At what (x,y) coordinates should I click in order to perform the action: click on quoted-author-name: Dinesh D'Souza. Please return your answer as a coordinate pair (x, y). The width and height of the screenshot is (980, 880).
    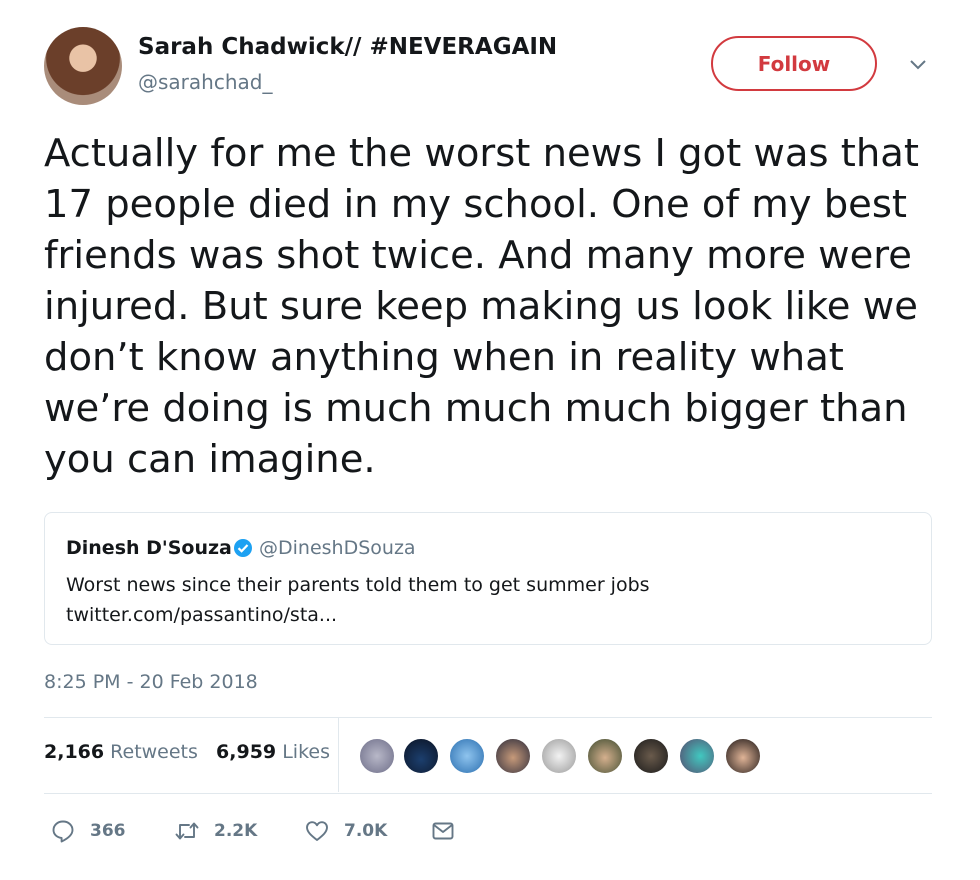
    Looking at the image, I should click on (149, 548).